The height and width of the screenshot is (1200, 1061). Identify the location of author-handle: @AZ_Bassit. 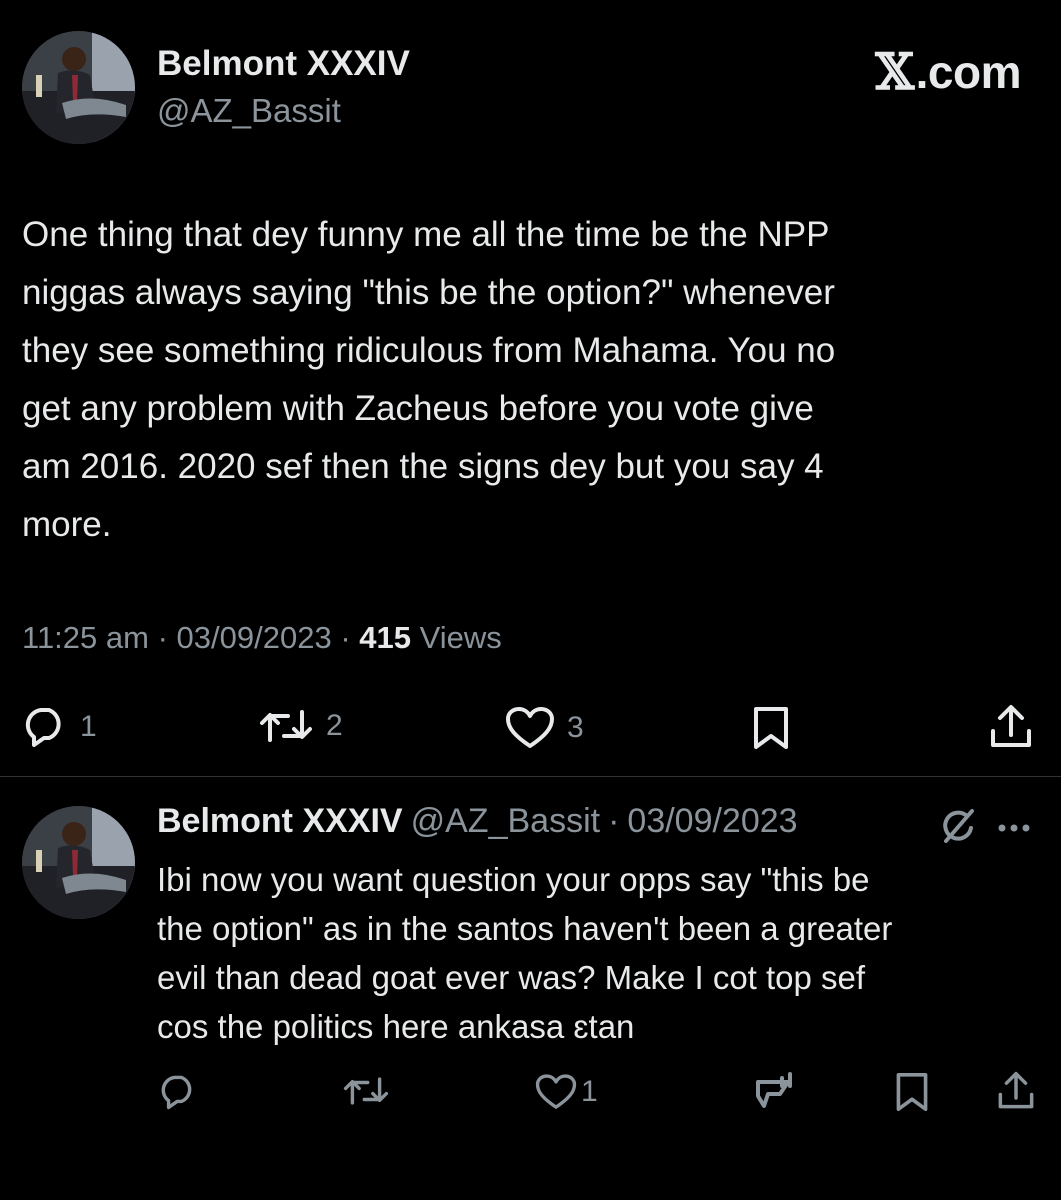
(249, 111).